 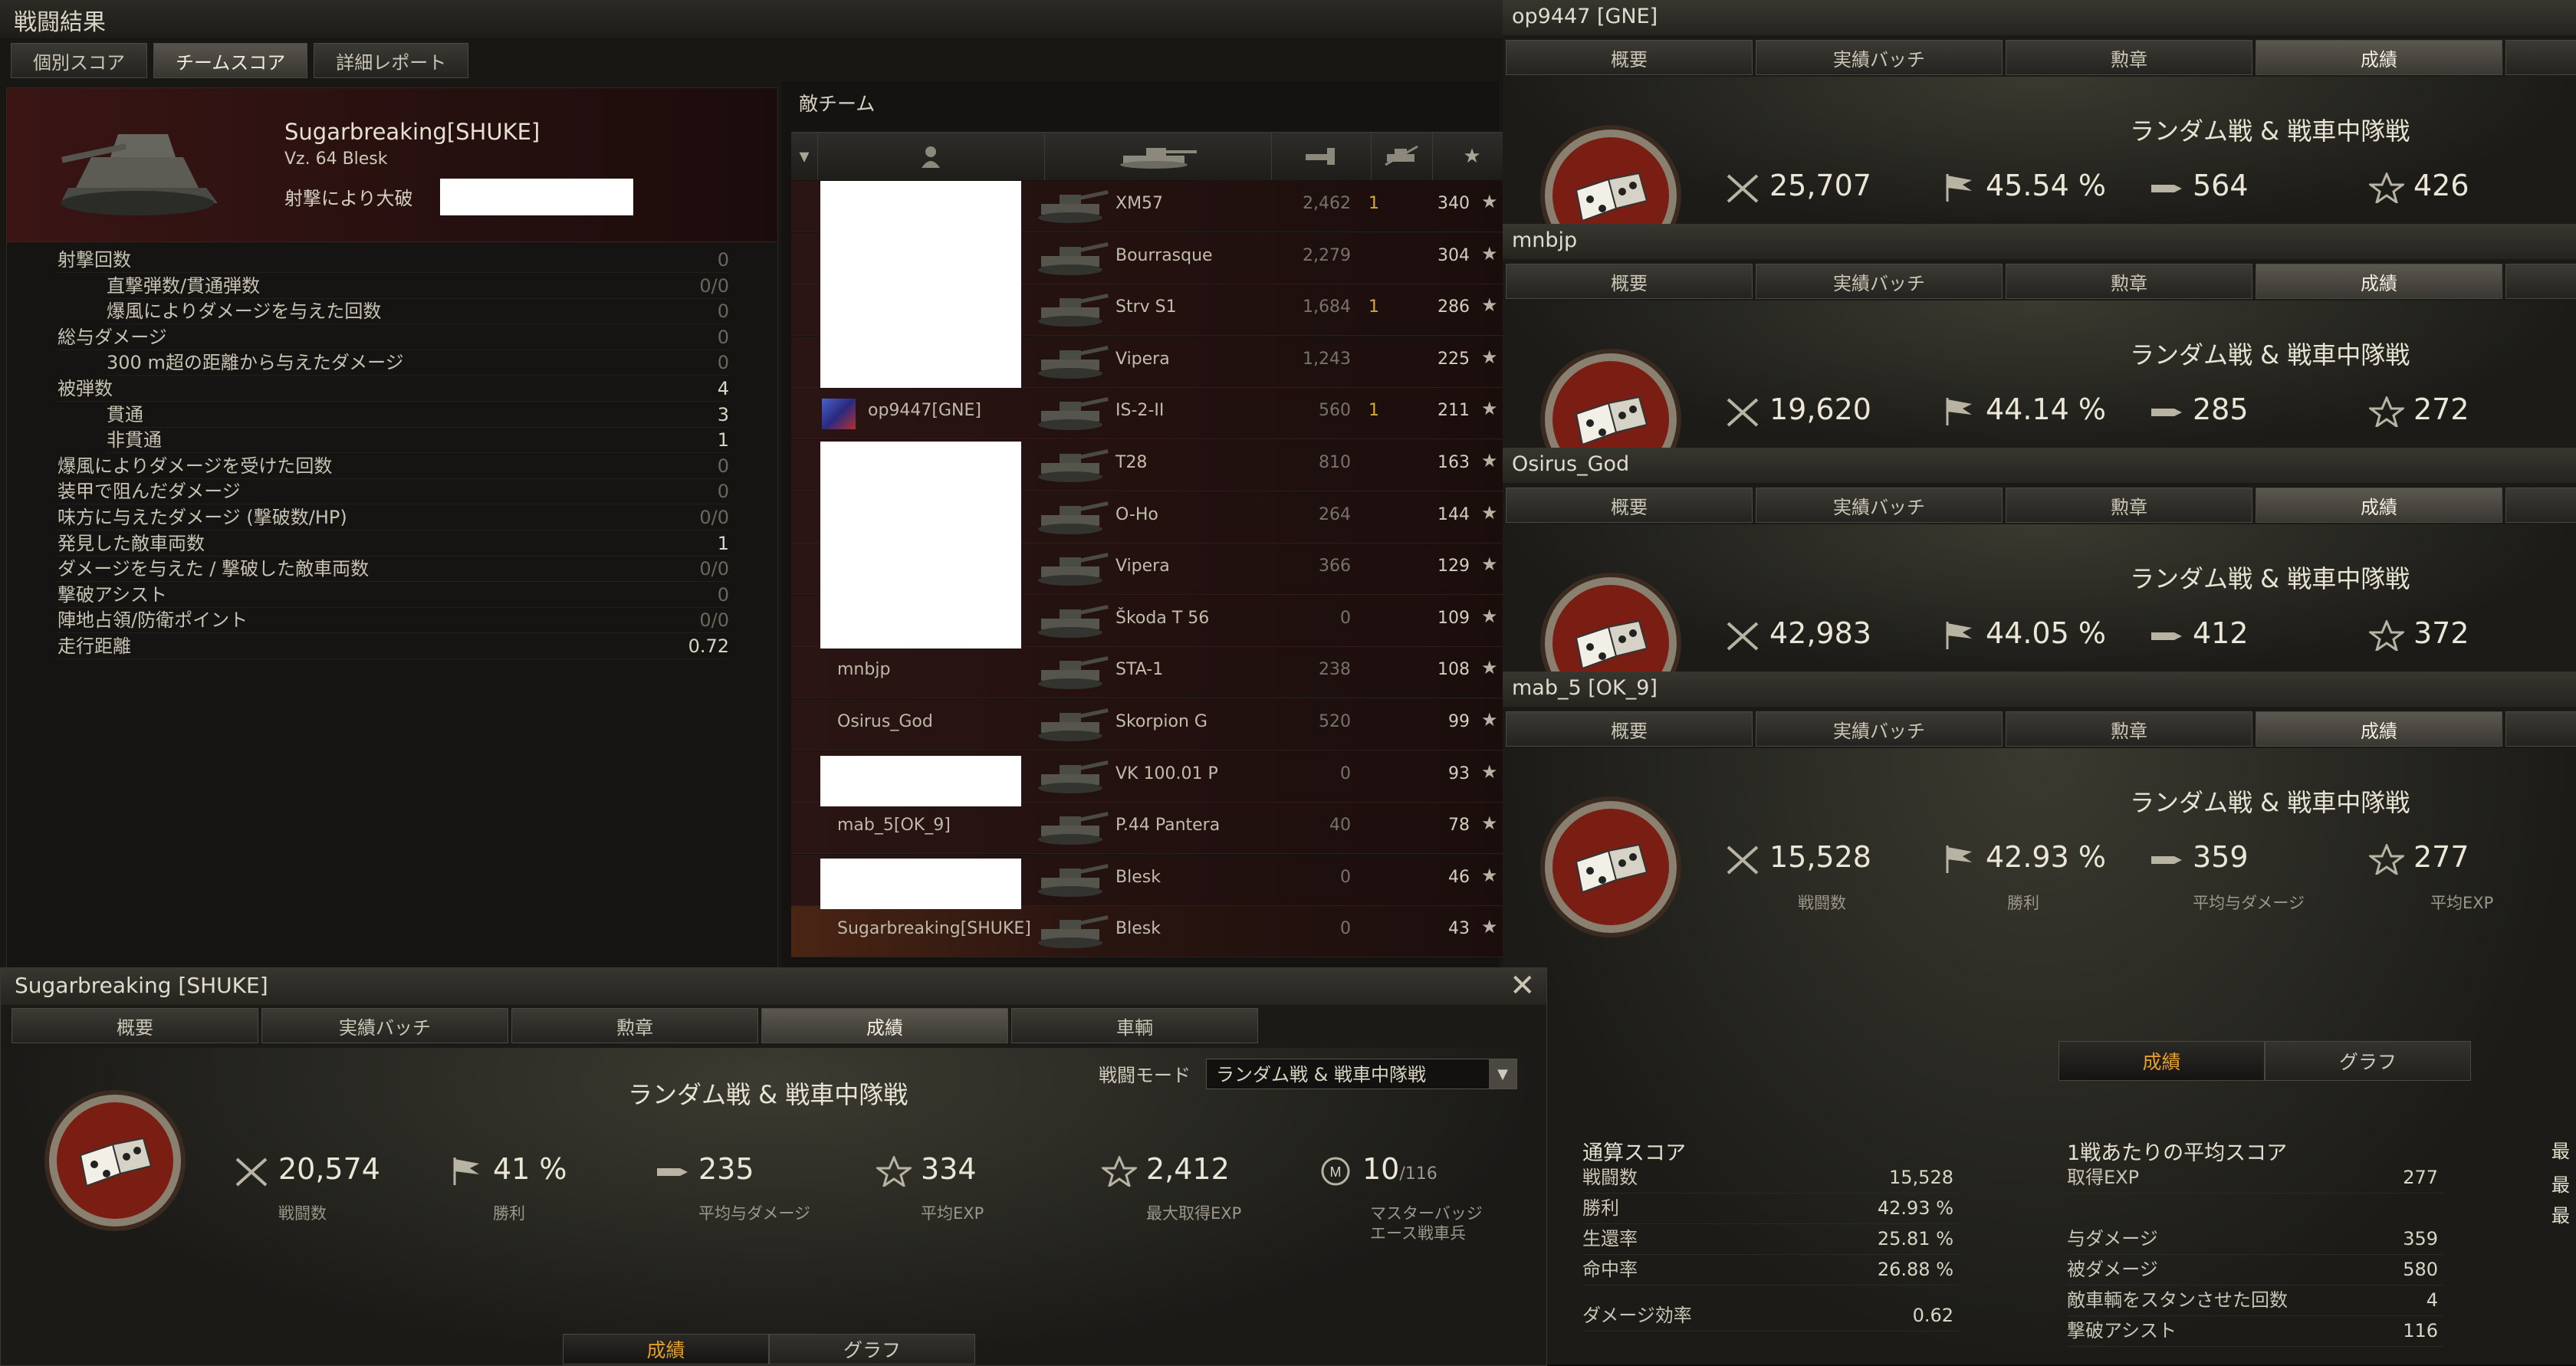 What do you see at coordinates (726, 1169) in the screenshot?
I see `damage-value: 235` at bounding box center [726, 1169].